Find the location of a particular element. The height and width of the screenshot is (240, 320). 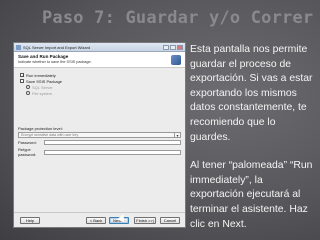

dialog-titlebar: SQL Server Import and Export Wizard is located at coordinates (99, 47).